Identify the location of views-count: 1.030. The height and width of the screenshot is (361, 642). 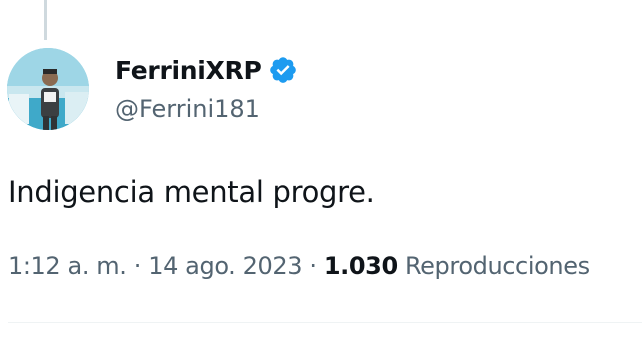
(360, 266).